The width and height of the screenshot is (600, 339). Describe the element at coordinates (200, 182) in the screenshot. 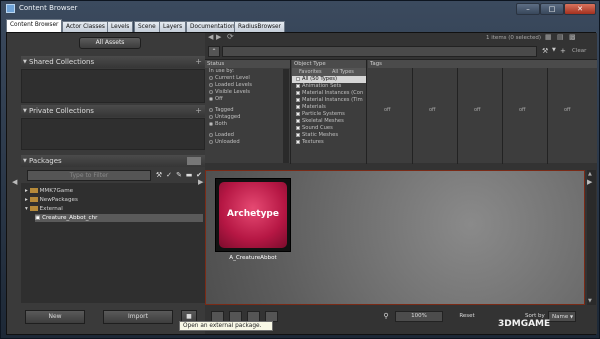

I see `right-arrow-icon: ▶` at that location.